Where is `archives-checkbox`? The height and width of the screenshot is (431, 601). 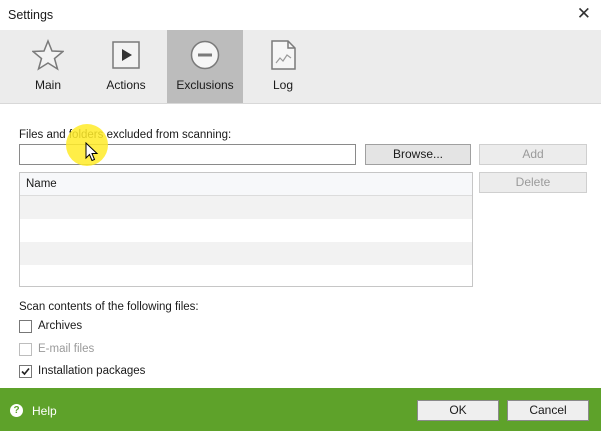
archives-checkbox is located at coordinates (25, 326).